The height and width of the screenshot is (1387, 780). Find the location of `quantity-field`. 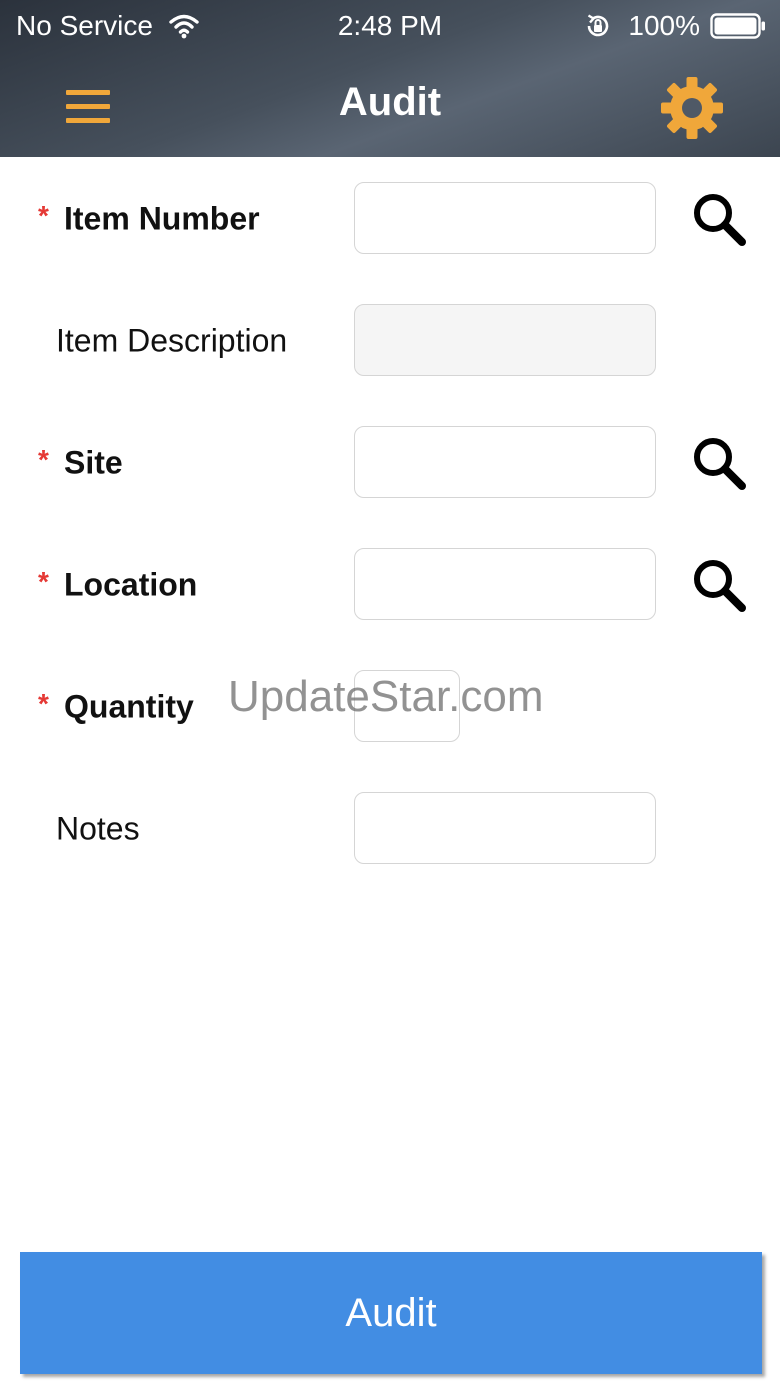

quantity-field is located at coordinates (407, 706).